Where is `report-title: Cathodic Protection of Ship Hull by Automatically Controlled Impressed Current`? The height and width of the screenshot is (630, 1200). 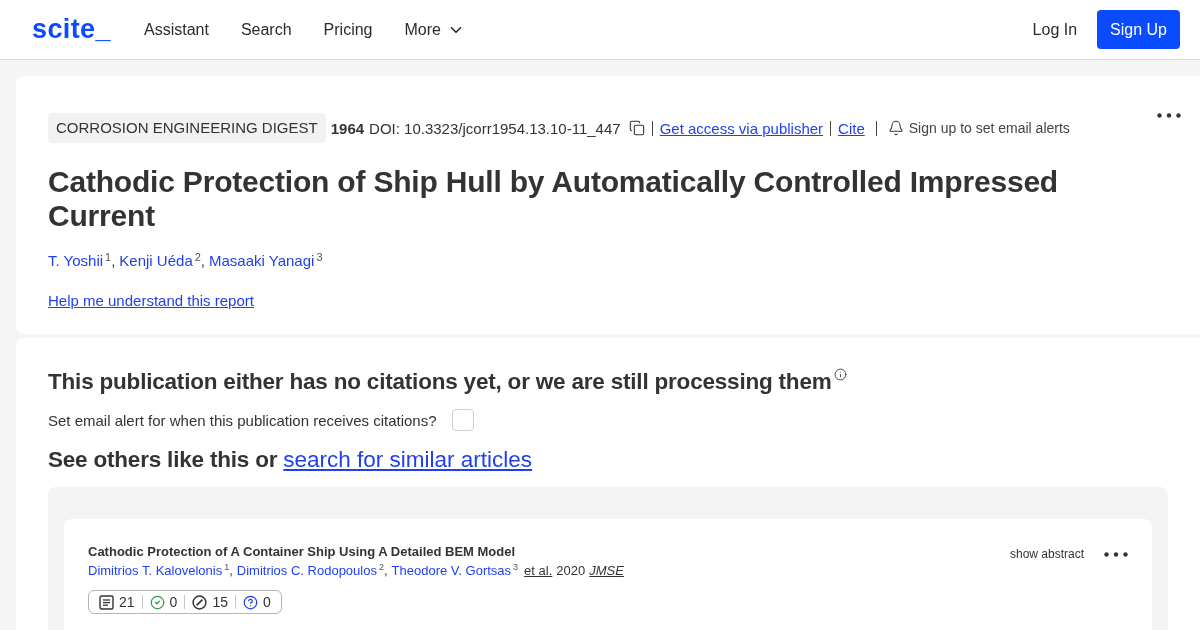 report-title: Cathodic Protection of Ship Hull by Automatically Controlled Impressed Current is located at coordinates (553, 199).